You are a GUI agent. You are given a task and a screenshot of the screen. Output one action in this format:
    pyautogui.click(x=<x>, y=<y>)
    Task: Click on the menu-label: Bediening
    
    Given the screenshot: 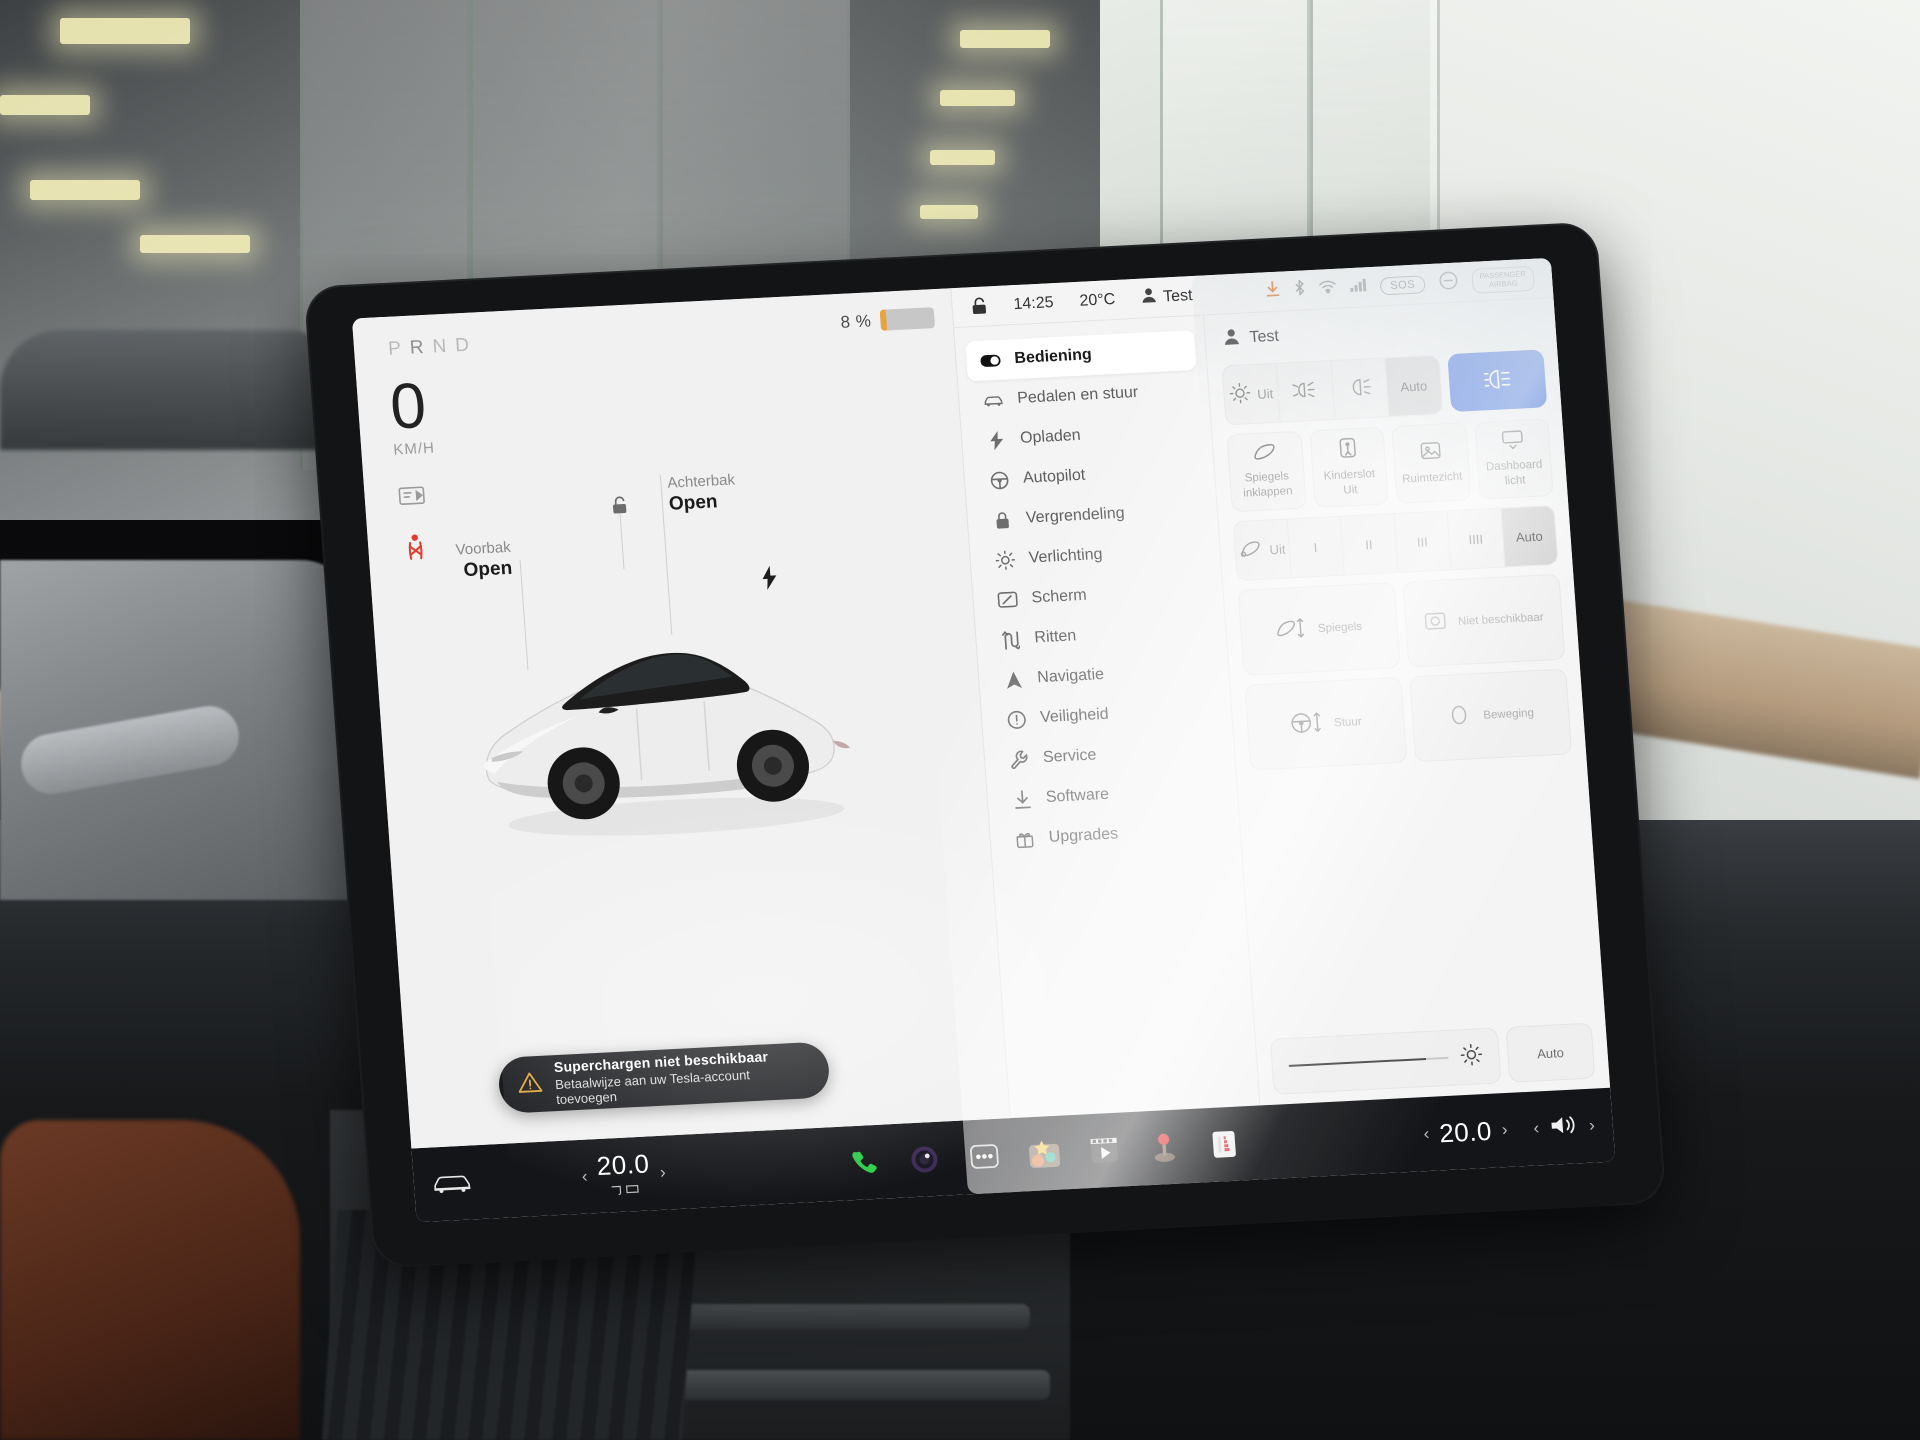 What is the action you would take?
    pyautogui.click(x=1053, y=357)
    